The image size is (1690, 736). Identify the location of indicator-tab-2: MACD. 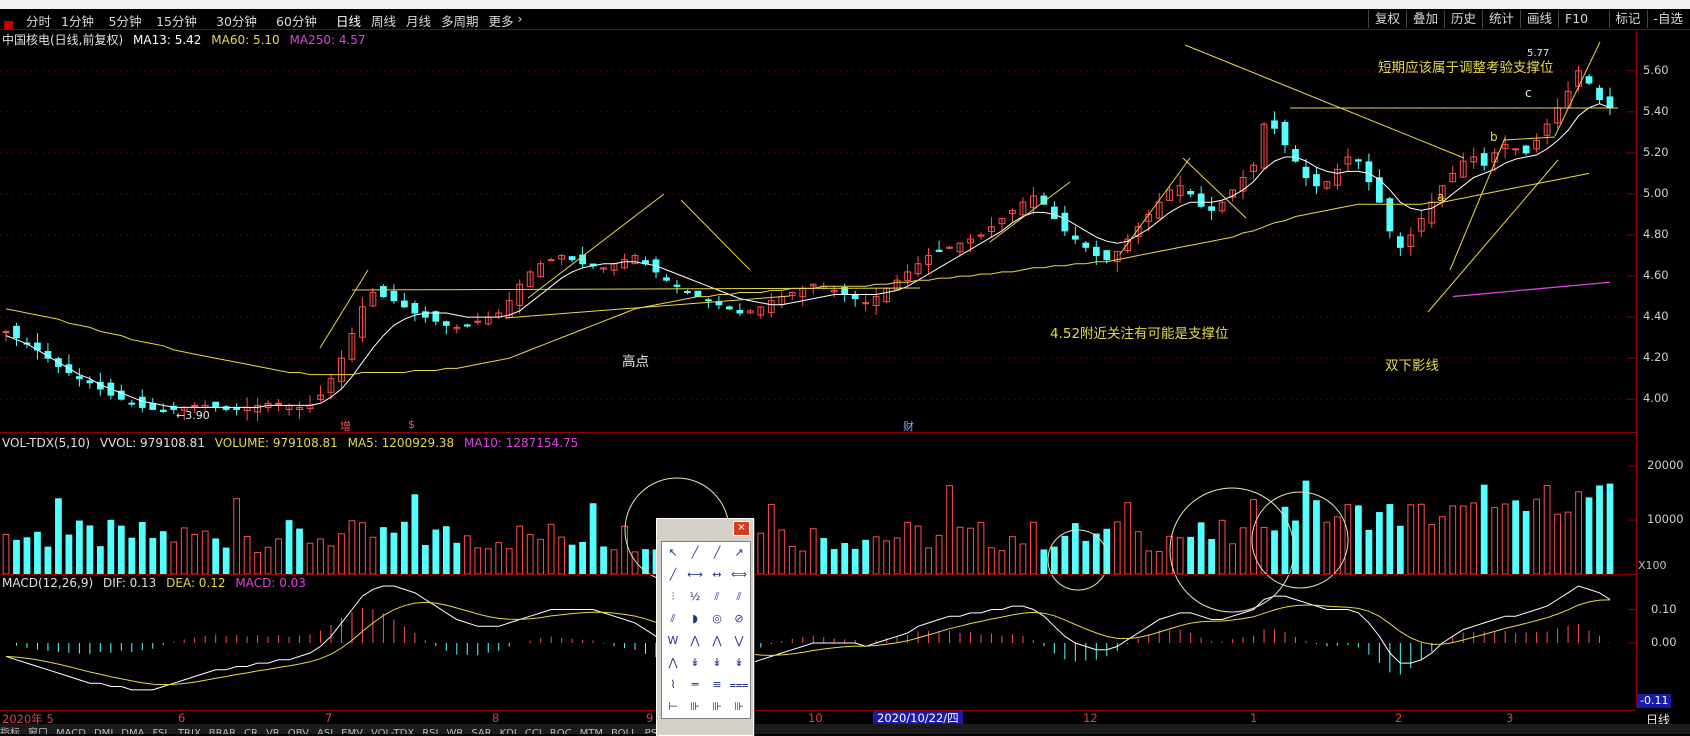
(71, 731).